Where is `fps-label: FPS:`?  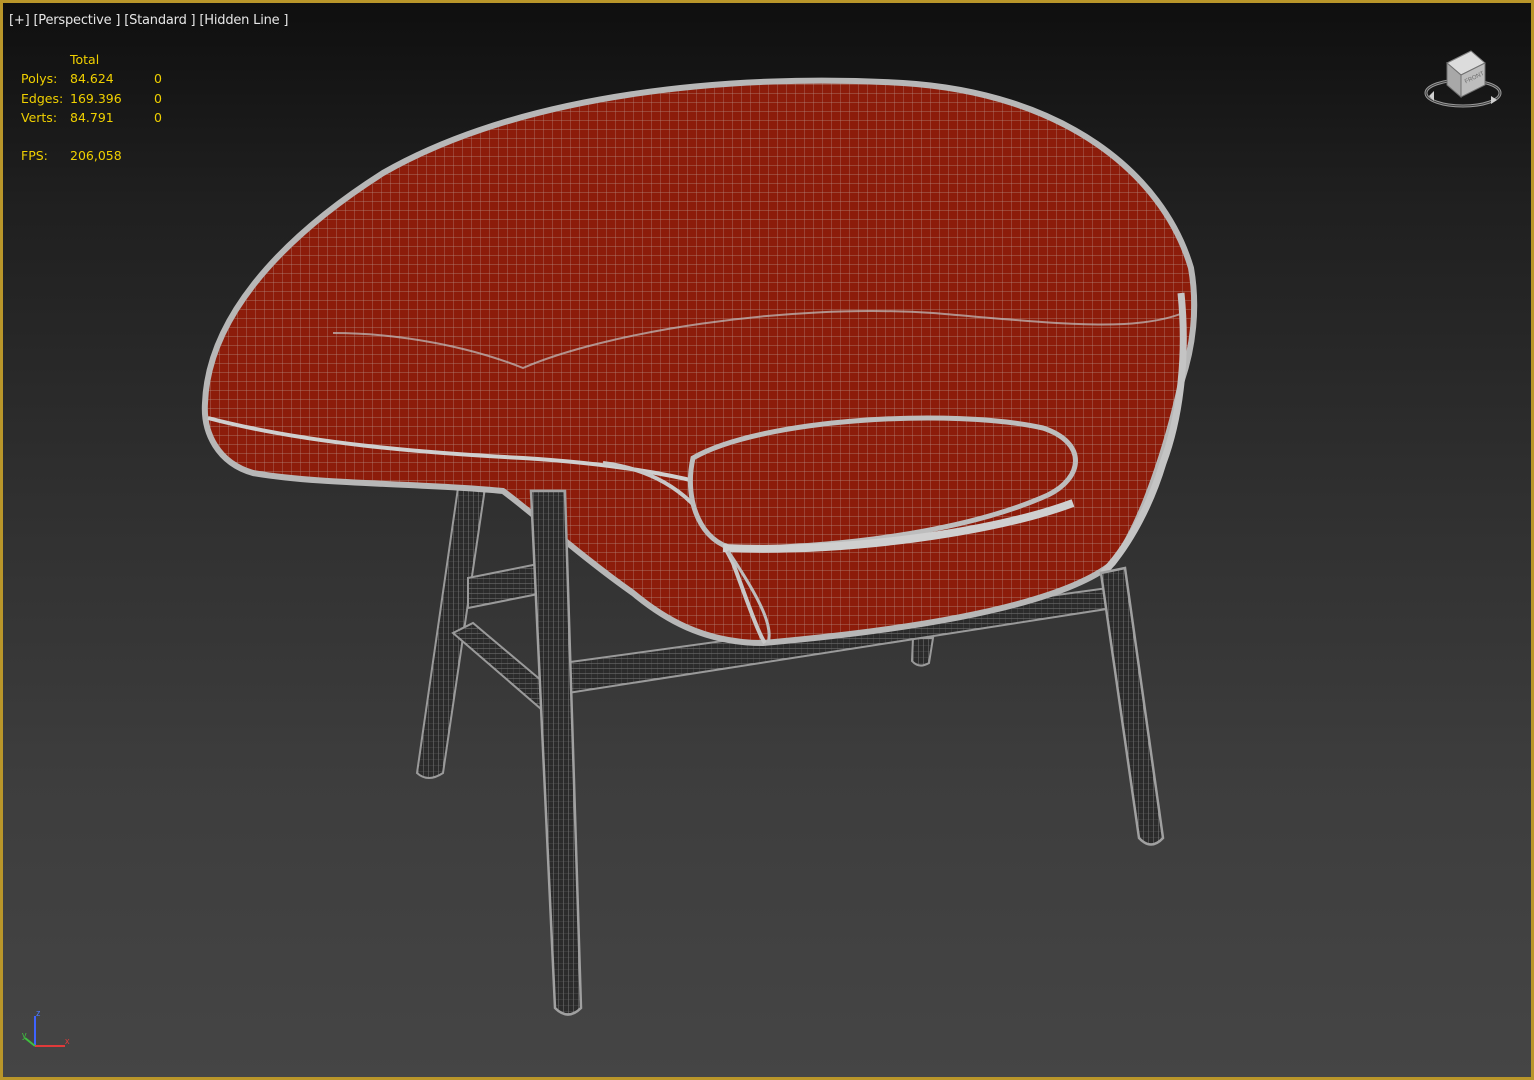
fps-label: FPS: is located at coordinates (34, 156).